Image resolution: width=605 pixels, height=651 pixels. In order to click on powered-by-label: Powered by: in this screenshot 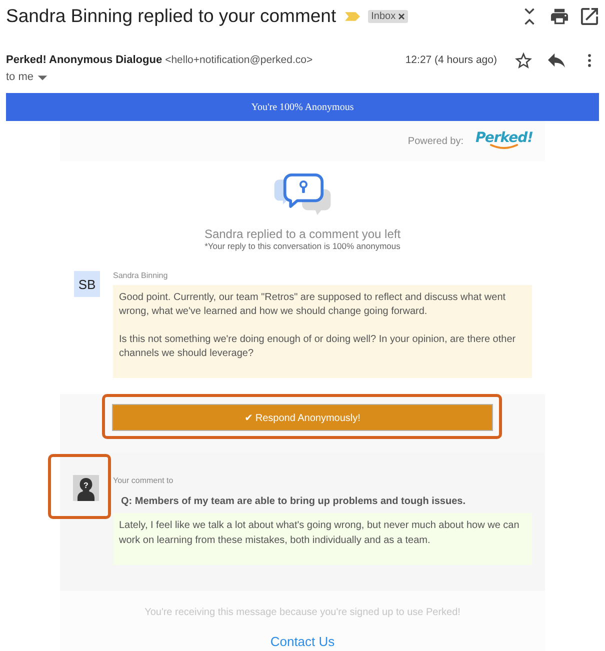, I will do `click(436, 141)`.